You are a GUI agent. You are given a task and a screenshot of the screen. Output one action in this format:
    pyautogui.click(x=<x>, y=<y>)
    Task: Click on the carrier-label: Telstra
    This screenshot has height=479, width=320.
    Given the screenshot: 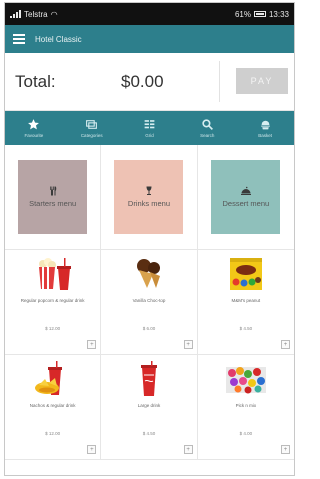 What is the action you would take?
    pyautogui.click(x=36, y=14)
    